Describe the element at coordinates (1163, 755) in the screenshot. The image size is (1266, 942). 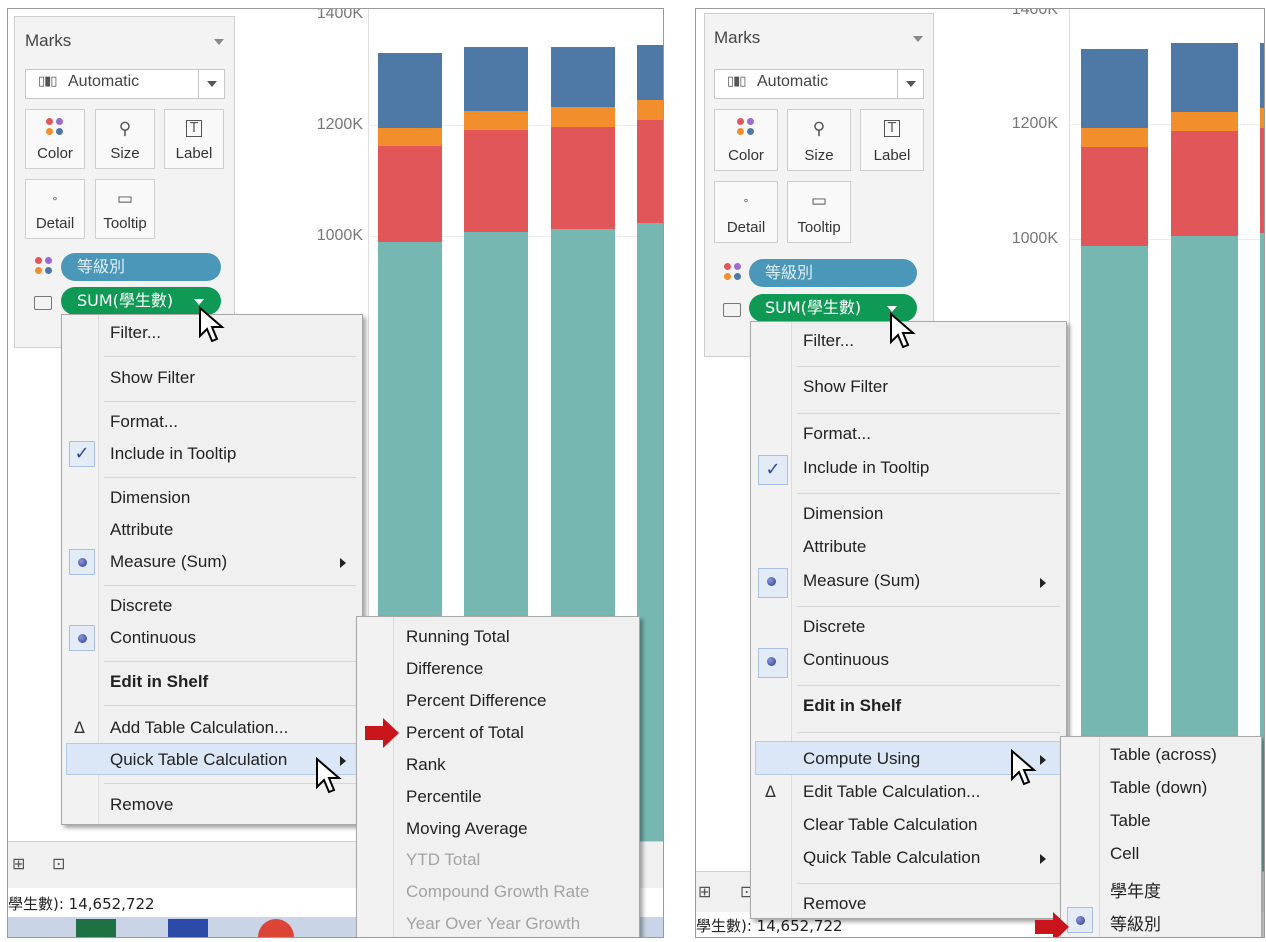
I see `submenu-item-table-across: Table (across)` at that location.